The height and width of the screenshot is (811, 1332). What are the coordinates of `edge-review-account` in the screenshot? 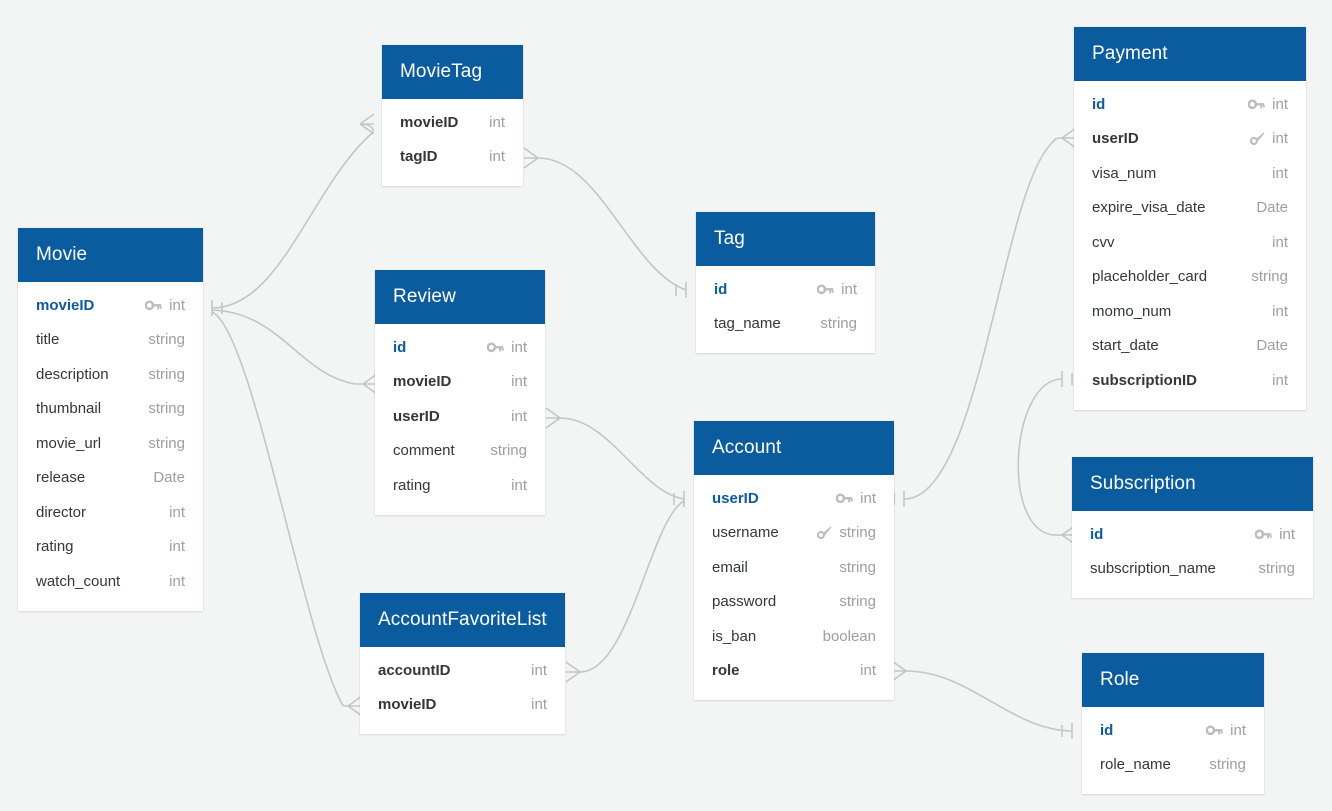 It's located at (615, 457).